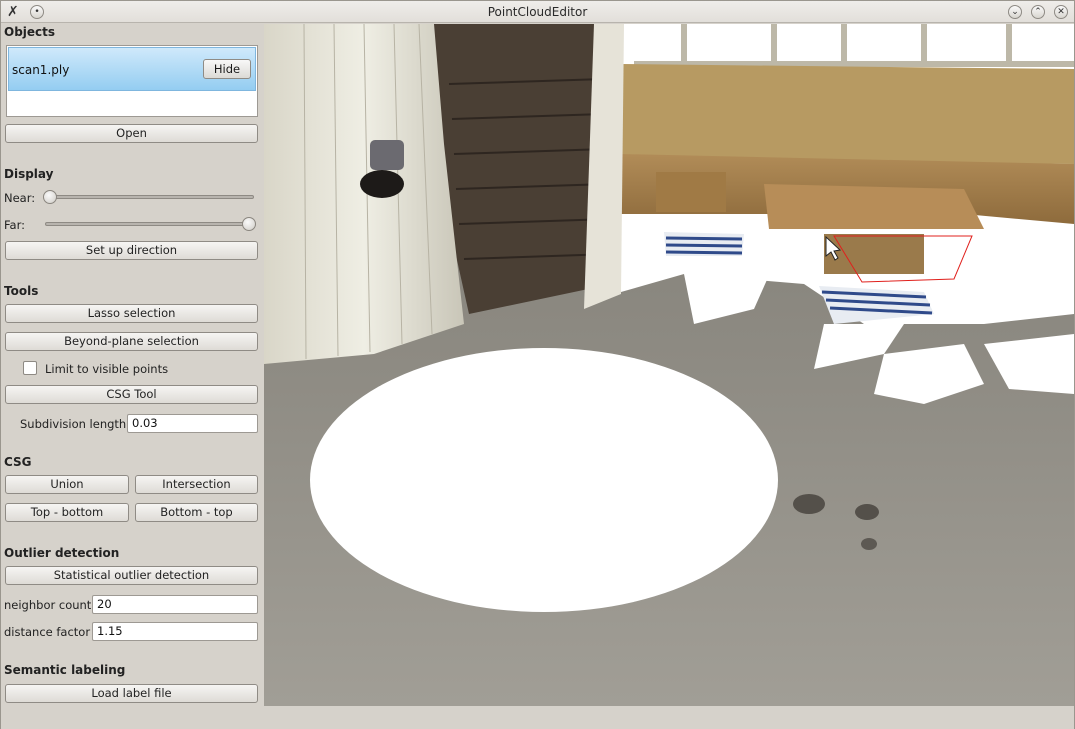  Describe the element at coordinates (691, 192) in the screenshot. I see `chair-back` at that location.